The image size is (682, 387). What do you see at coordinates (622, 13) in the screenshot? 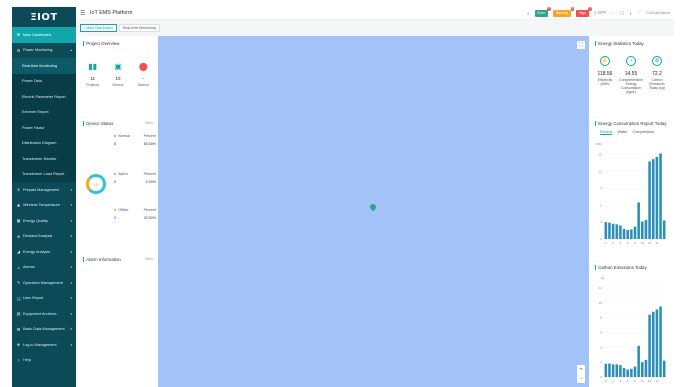
I see `fullscreen-icon: ▢` at bounding box center [622, 13].